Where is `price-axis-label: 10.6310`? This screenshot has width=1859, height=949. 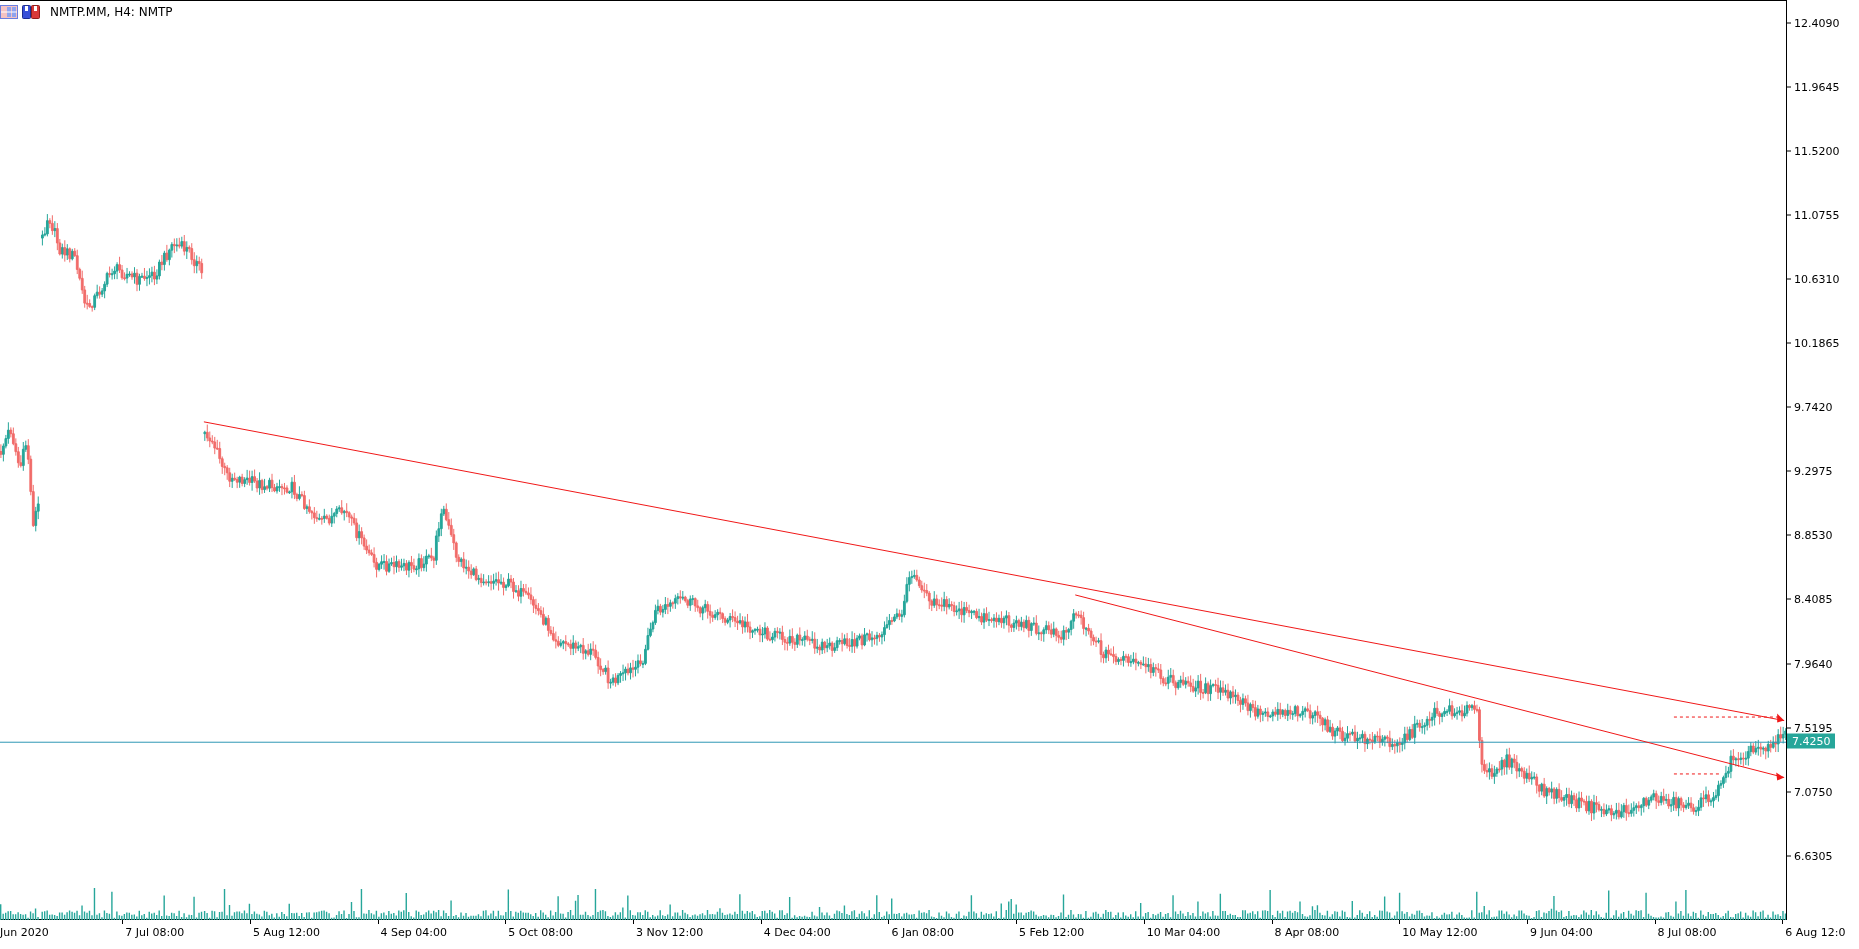
price-axis-label: 10.6310 is located at coordinates (1816, 279).